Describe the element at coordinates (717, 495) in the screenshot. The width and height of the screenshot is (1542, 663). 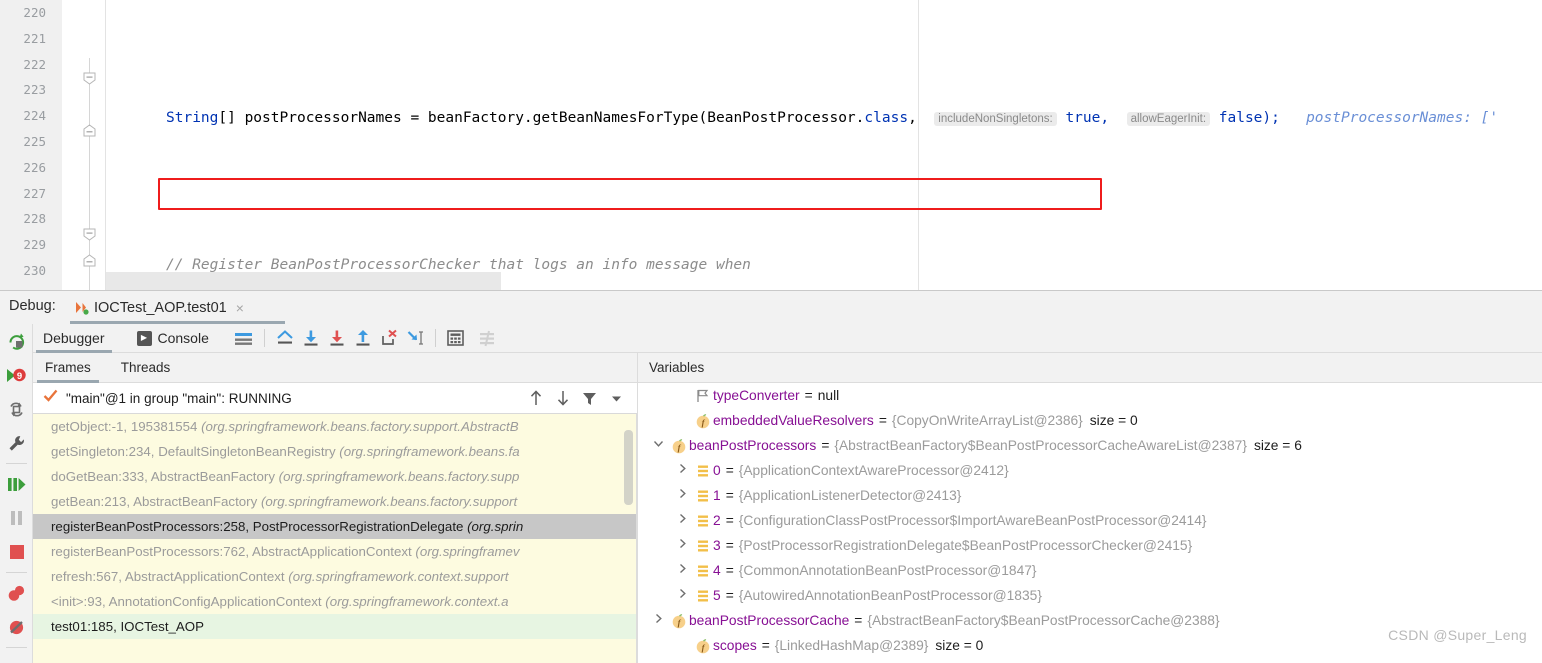
I see `variable-name: 1` at that location.